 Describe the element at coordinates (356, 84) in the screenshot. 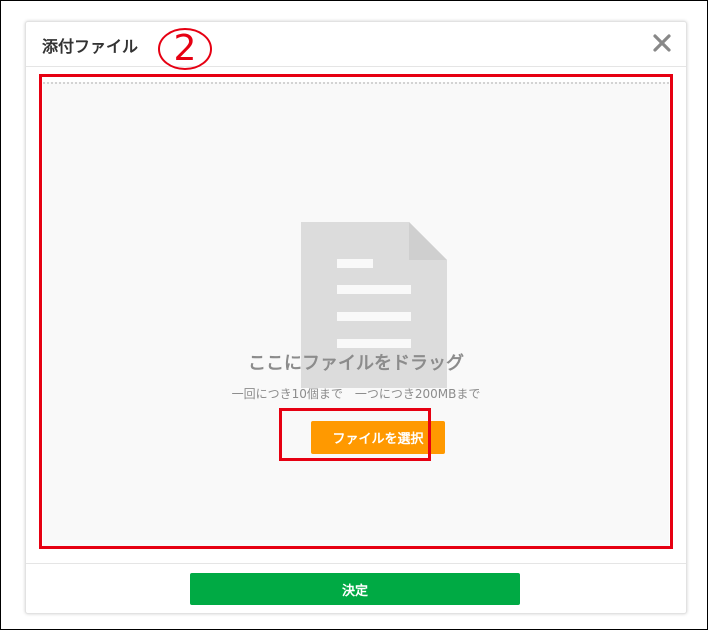

I see `drop-zone-border` at that location.